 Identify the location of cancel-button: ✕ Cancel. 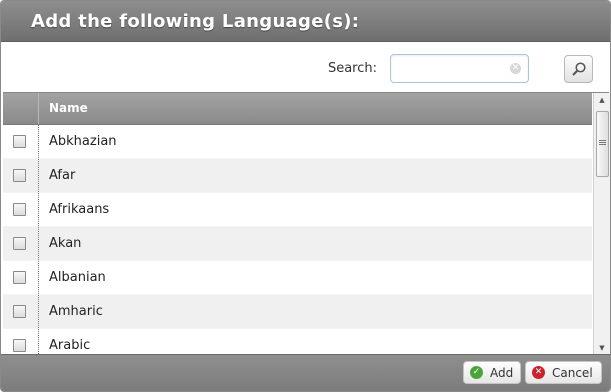
(563, 372).